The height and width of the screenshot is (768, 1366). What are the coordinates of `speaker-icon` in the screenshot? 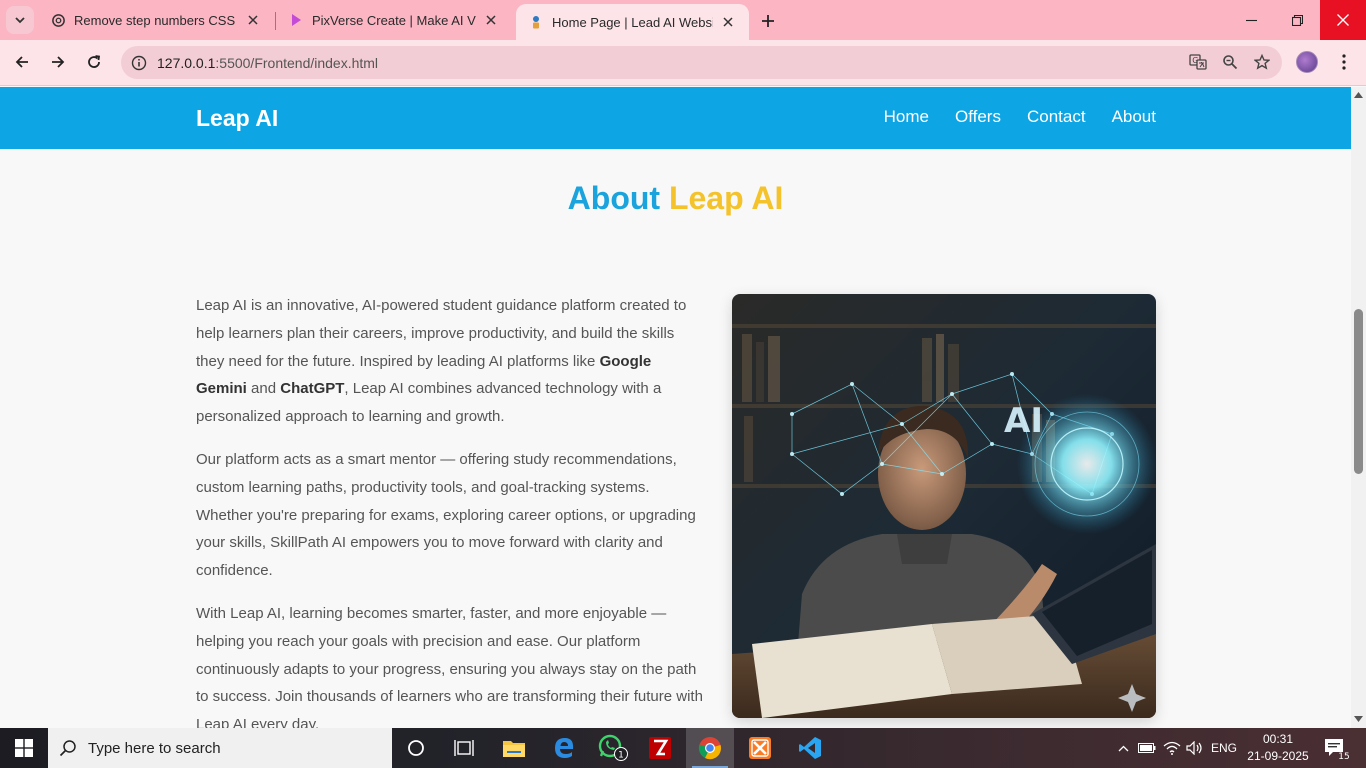 It's located at (1194, 748).